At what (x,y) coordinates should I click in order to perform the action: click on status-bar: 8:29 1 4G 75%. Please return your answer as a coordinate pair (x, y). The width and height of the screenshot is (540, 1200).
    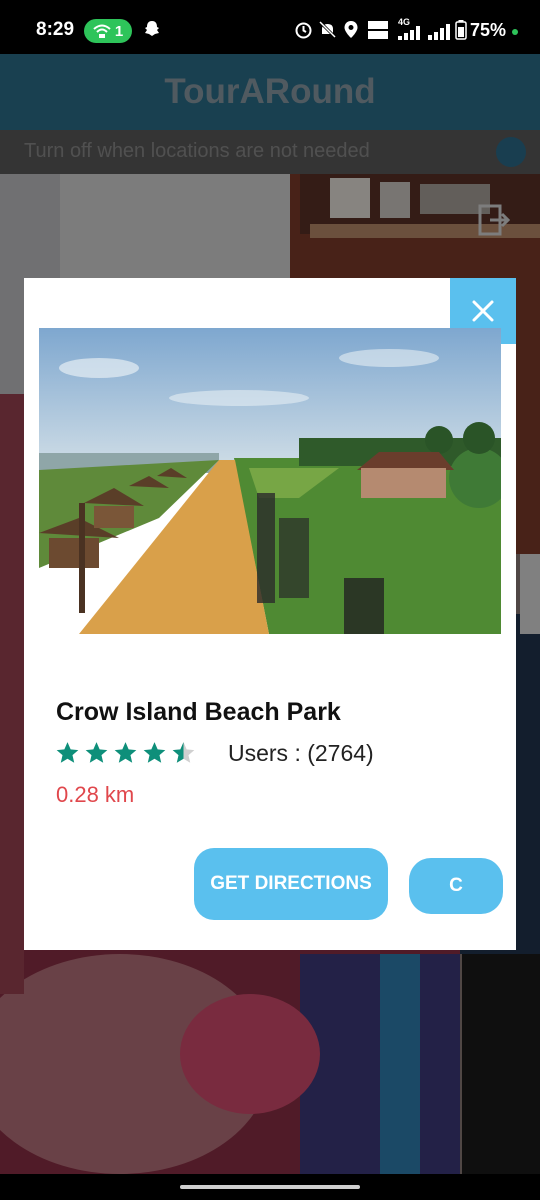
    Looking at the image, I should click on (270, 27).